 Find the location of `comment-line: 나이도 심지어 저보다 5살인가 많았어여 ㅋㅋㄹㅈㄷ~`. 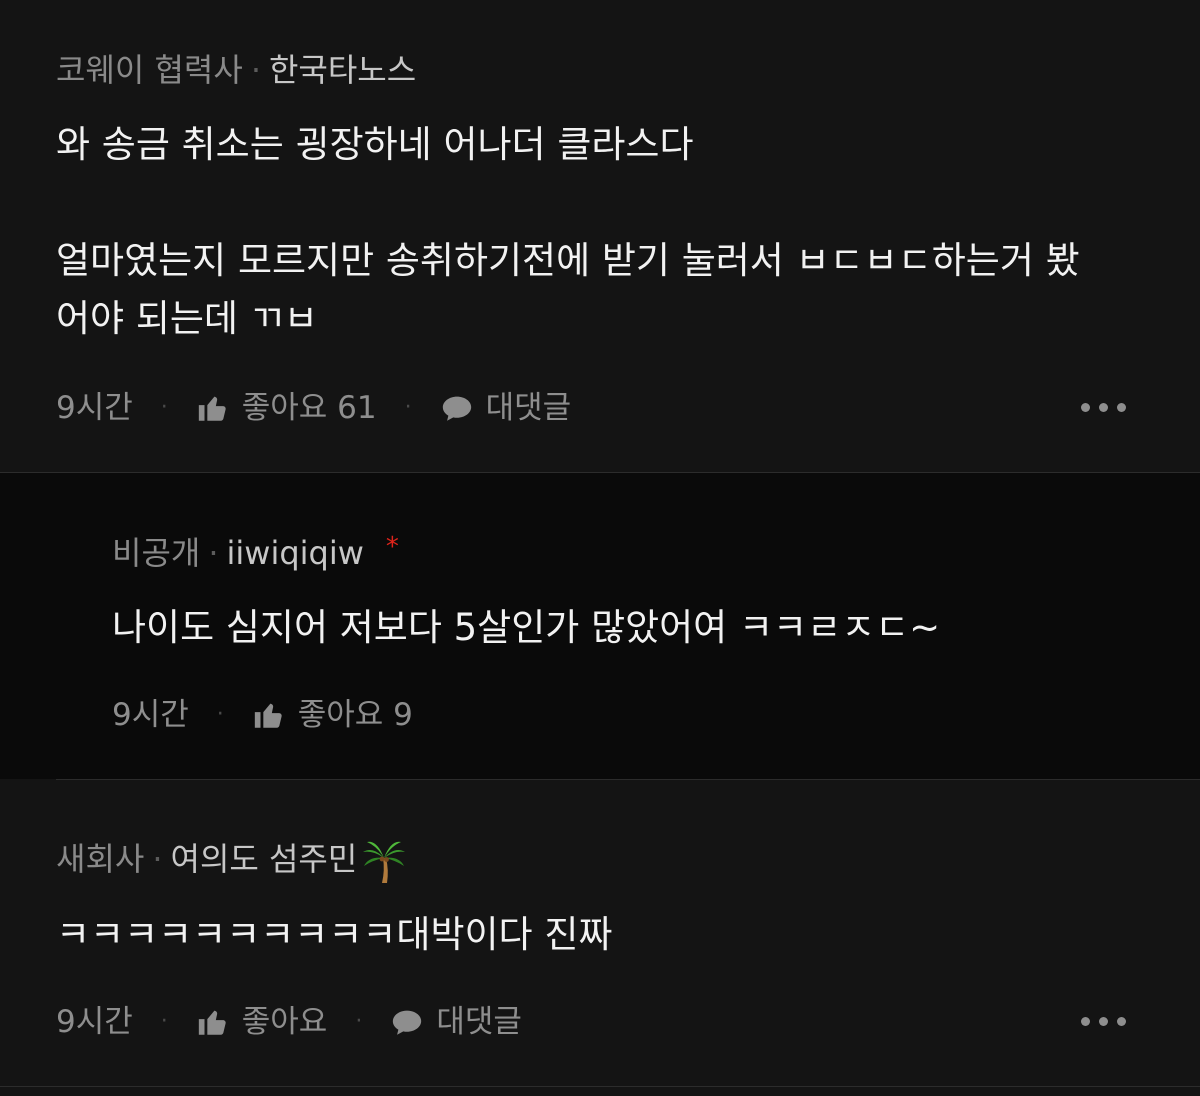

comment-line: 나이도 심지어 저보다 5살인가 많았어여 ㅋㅋㄹㅈㄷ~ is located at coordinates (526, 627).